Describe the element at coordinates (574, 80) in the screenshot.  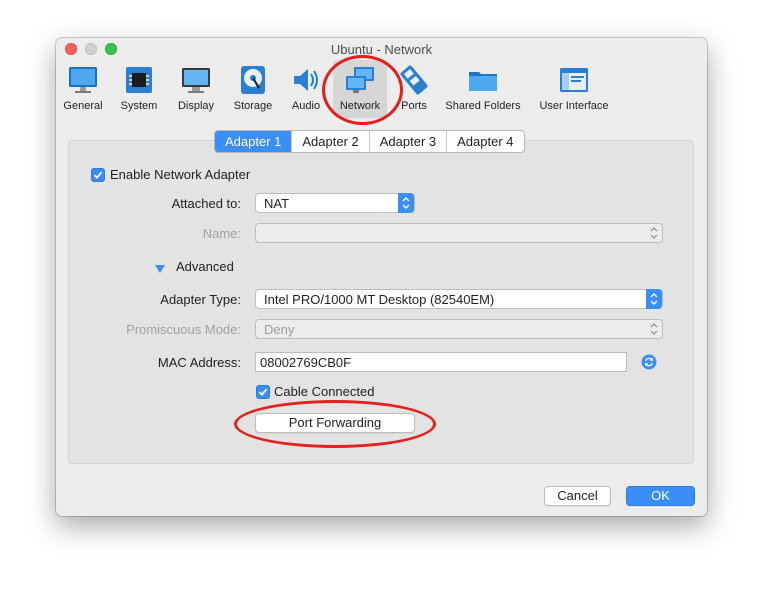
I see `ui-window-icon` at that location.